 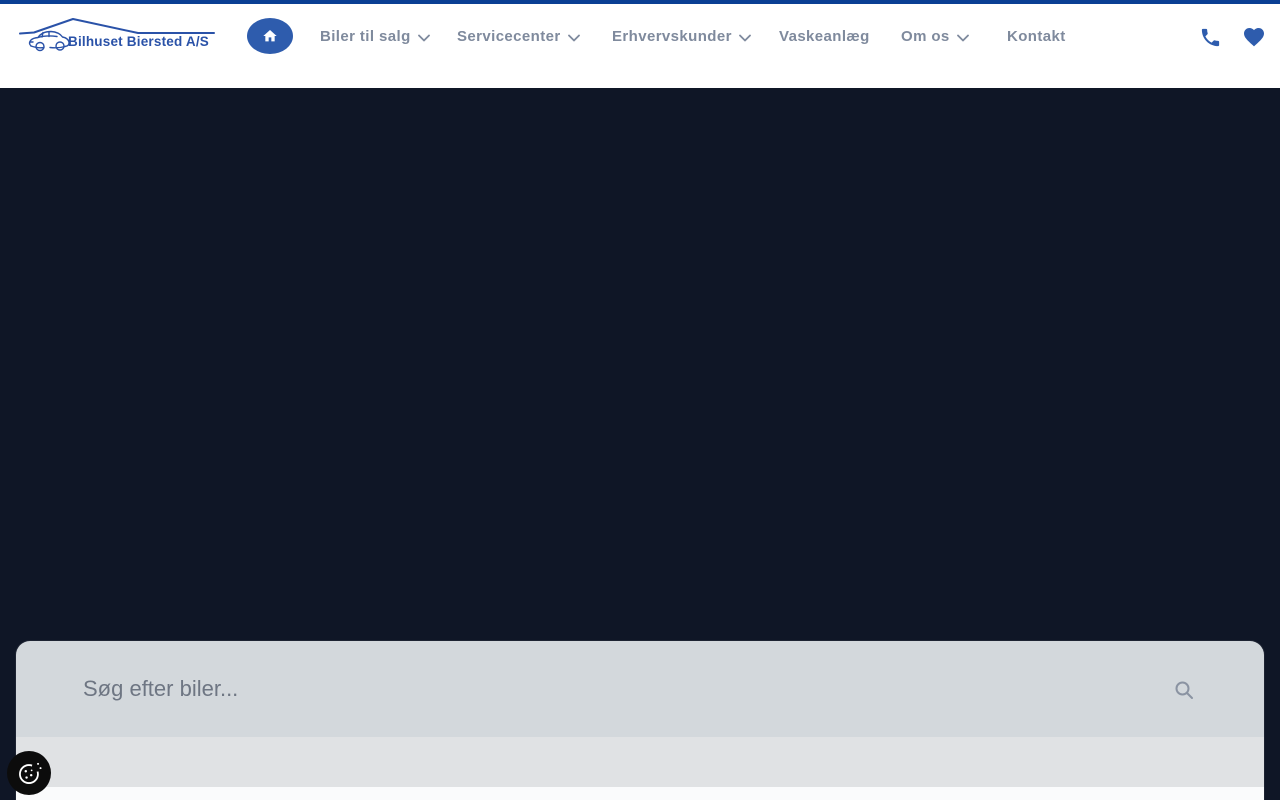 I want to click on nav-item-label: Servicecenter, so click(x=509, y=36).